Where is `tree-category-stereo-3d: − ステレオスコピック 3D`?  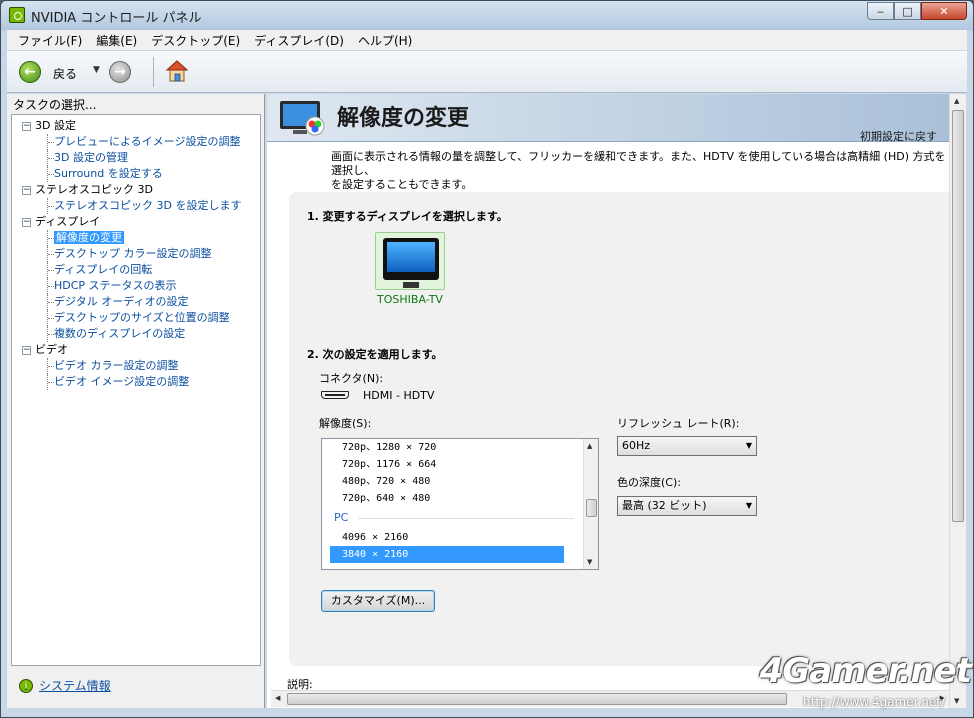
tree-category-stereo-3d: − ステレオスコピック 3D is located at coordinates (136, 190).